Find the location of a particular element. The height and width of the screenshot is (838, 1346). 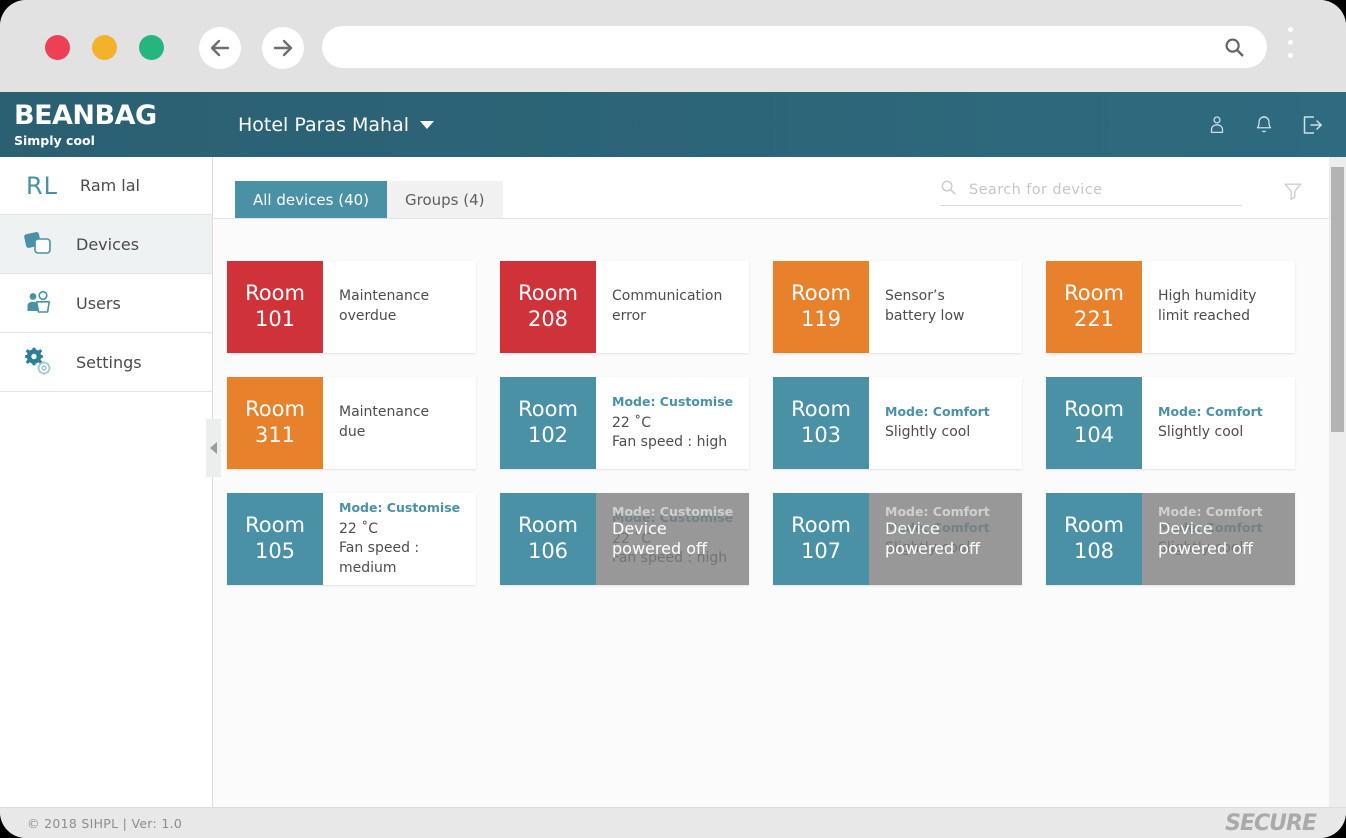

browser-menu-button is located at coordinates (1292, 46).